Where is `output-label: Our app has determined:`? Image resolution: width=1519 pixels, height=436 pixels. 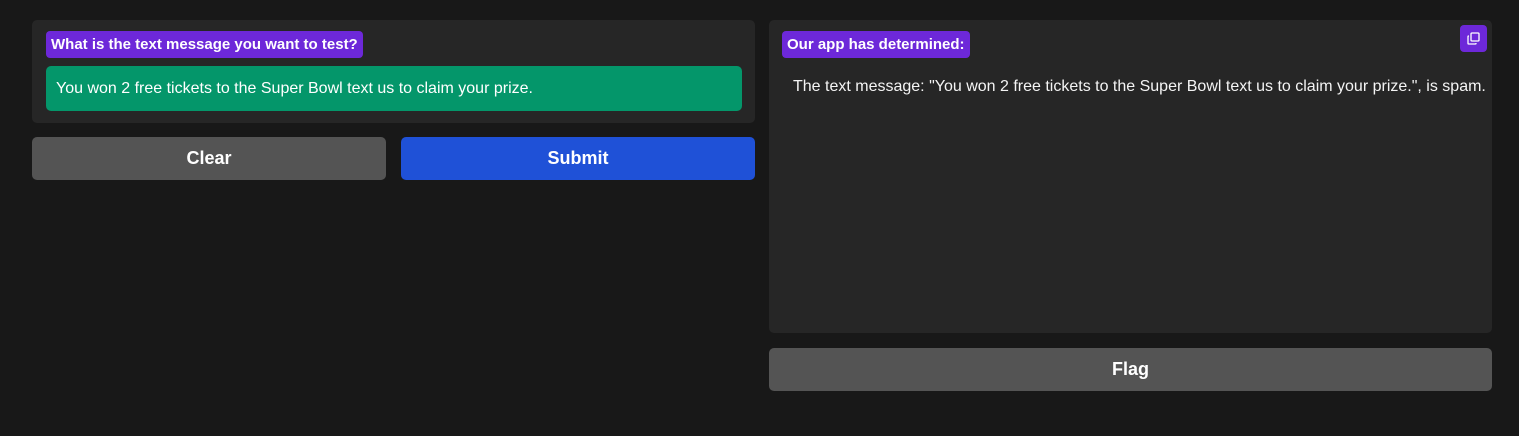 output-label: Our app has determined: is located at coordinates (876, 44).